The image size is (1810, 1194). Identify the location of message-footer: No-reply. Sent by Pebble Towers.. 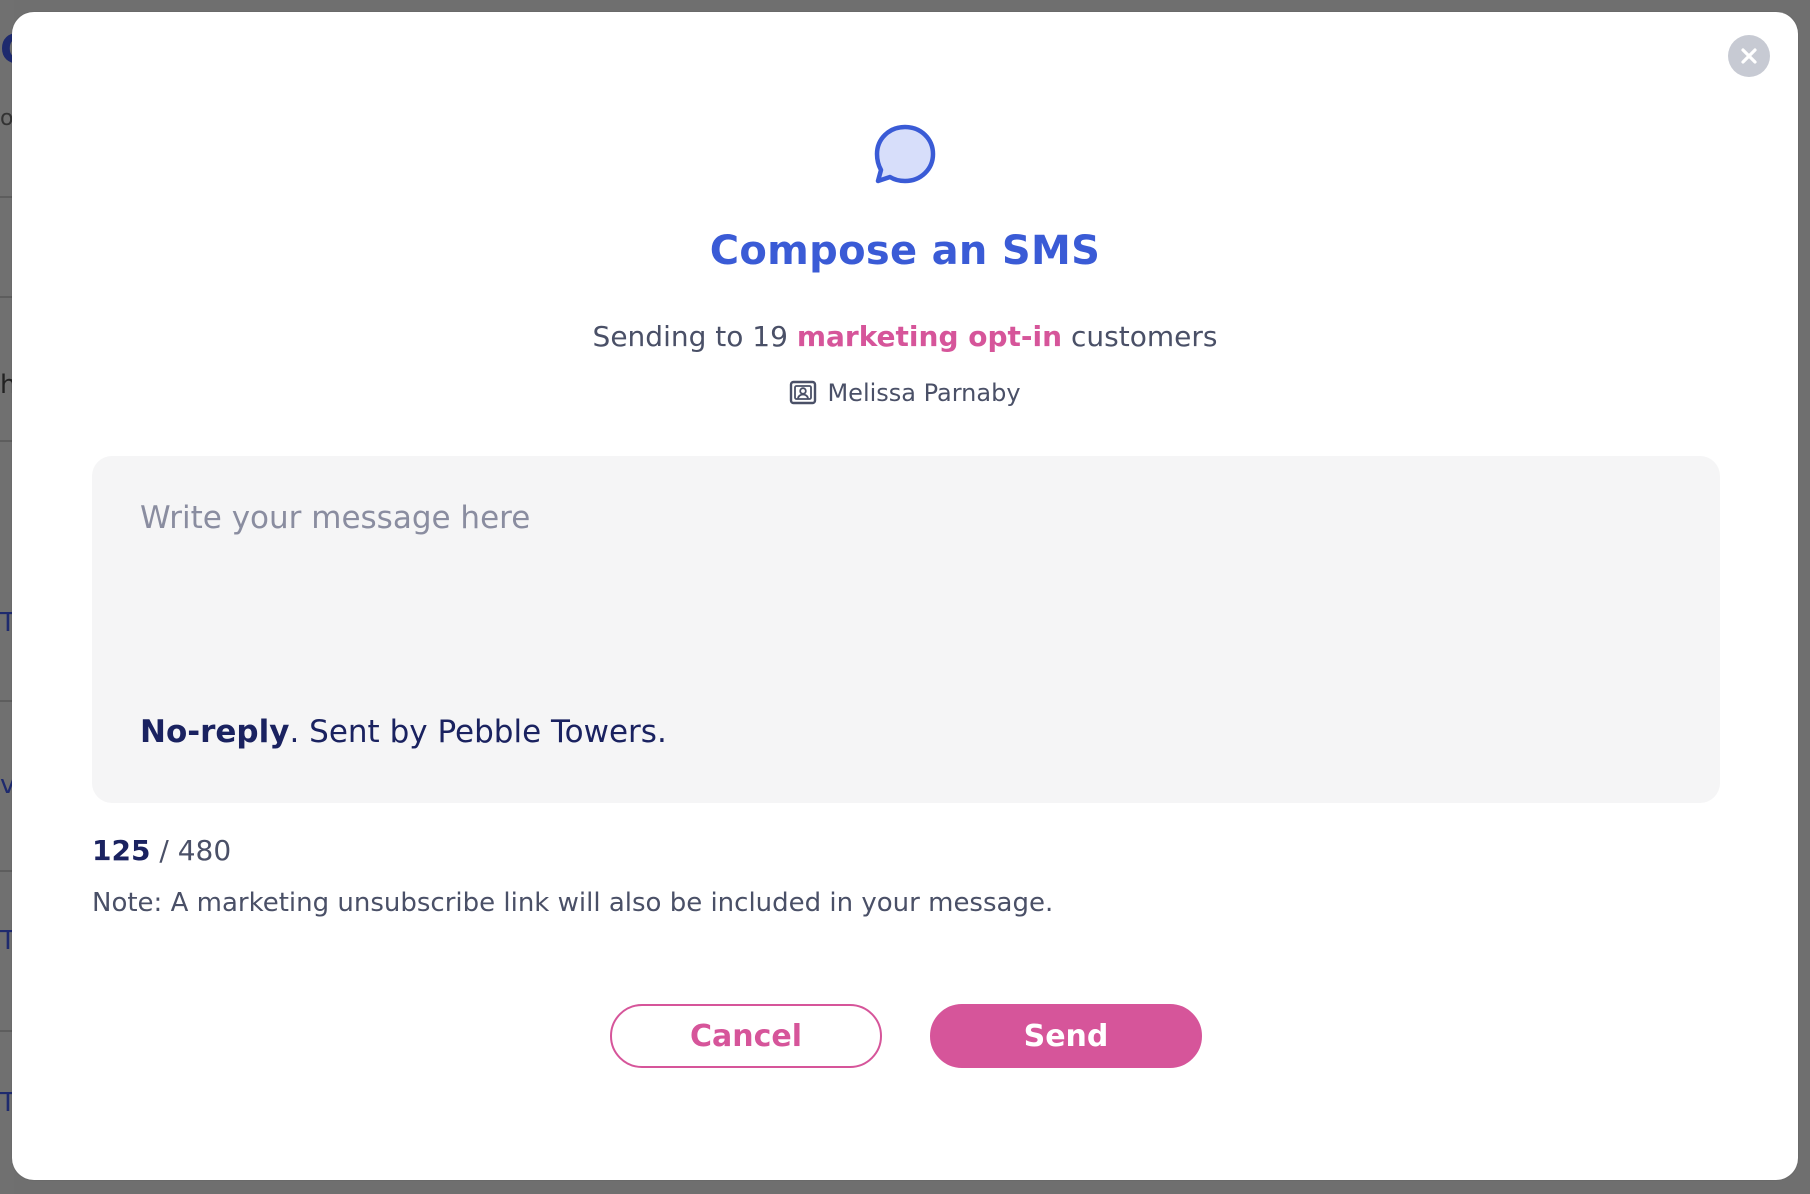
(403, 732).